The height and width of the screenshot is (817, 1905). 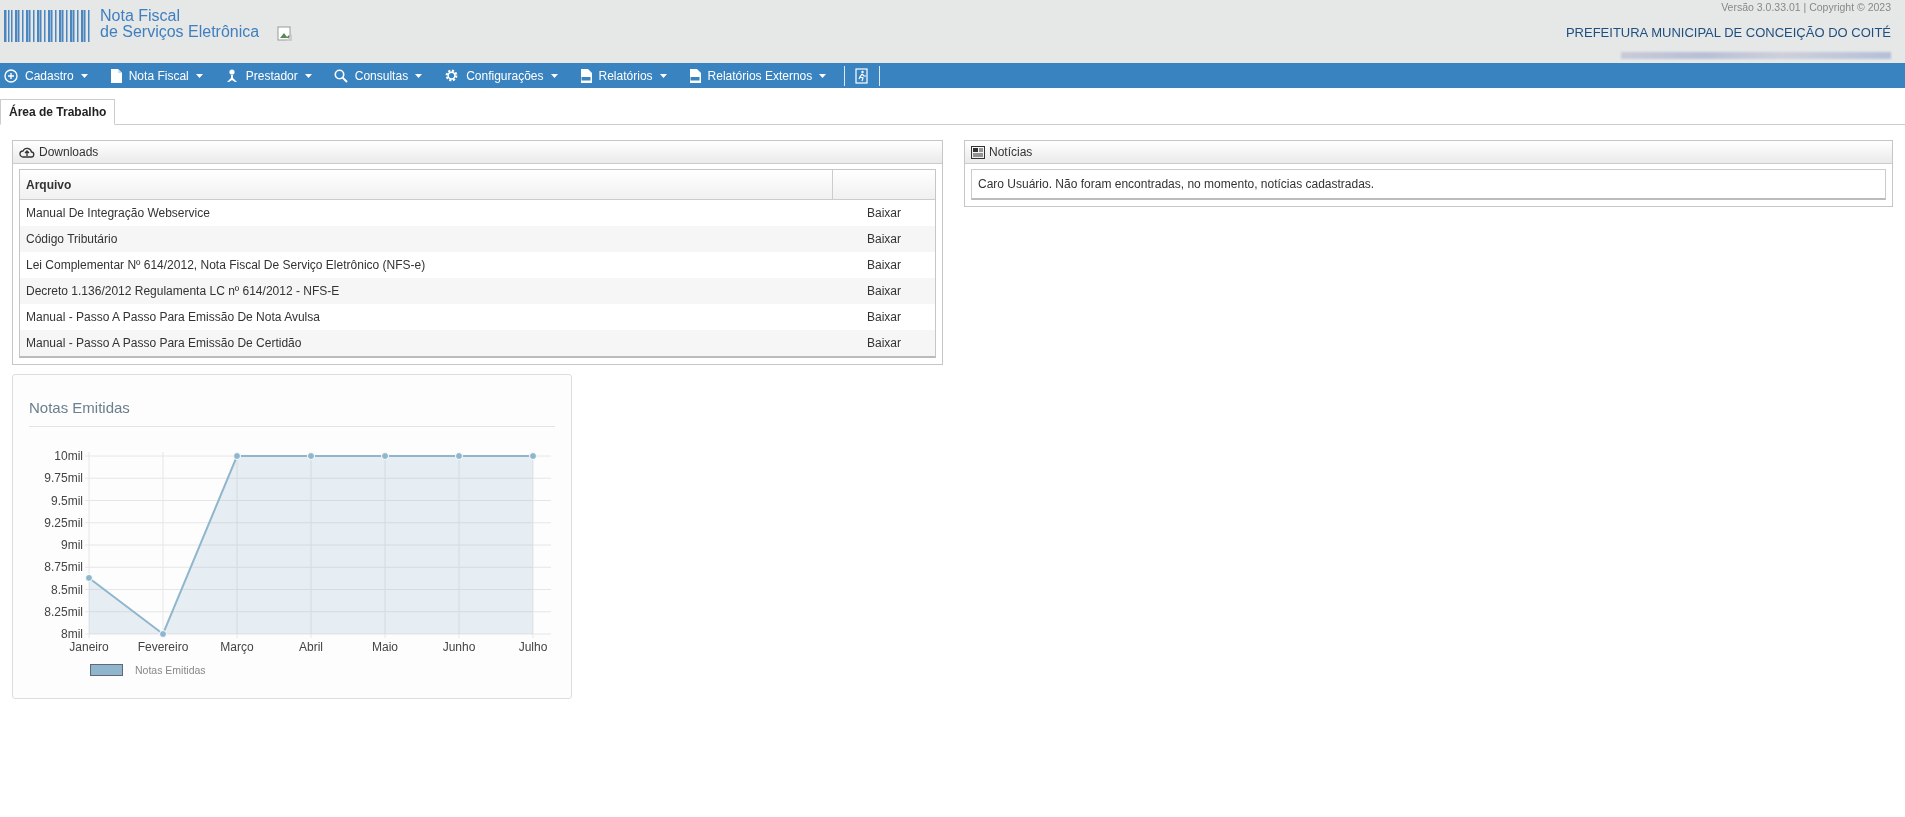 What do you see at coordinates (49, 184) in the screenshot?
I see `column-header: Arquivo` at bounding box center [49, 184].